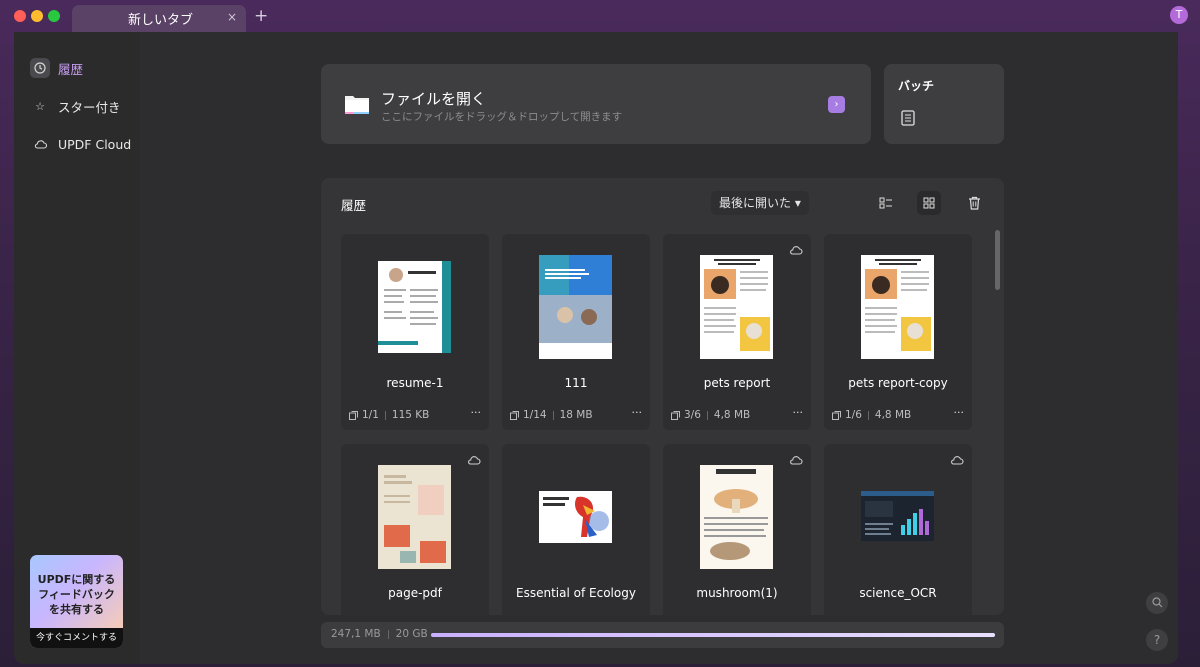 This screenshot has width=1200, height=667. What do you see at coordinates (576, 415) in the screenshot?
I see `file-size: 18 MB` at bounding box center [576, 415].